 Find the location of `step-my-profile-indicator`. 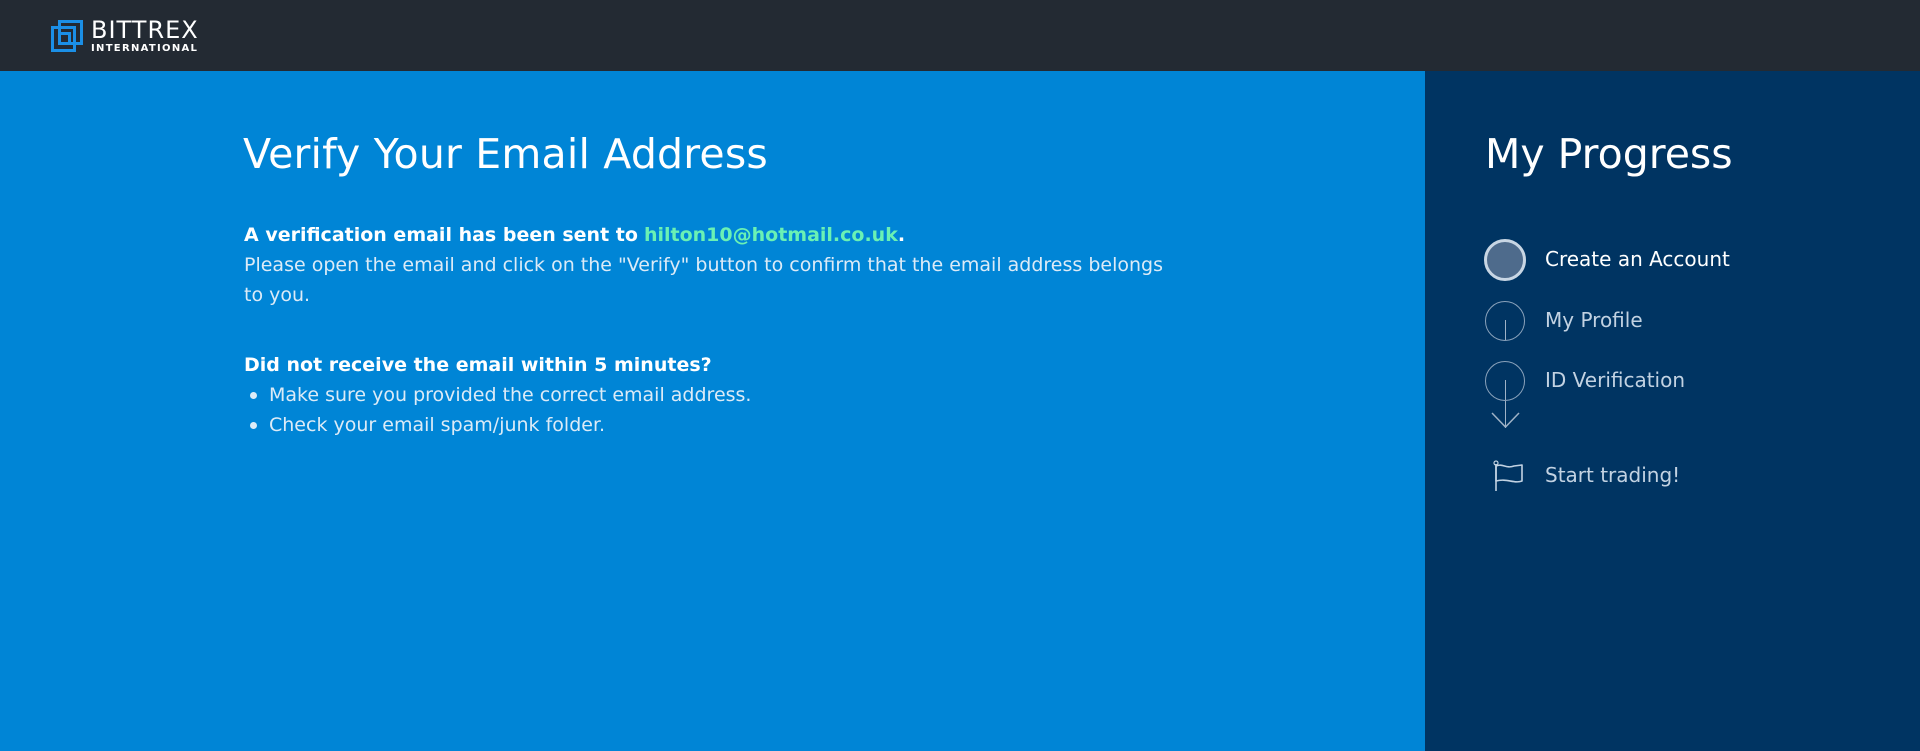

step-my-profile-indicator is located at coordinates (1505, 321).